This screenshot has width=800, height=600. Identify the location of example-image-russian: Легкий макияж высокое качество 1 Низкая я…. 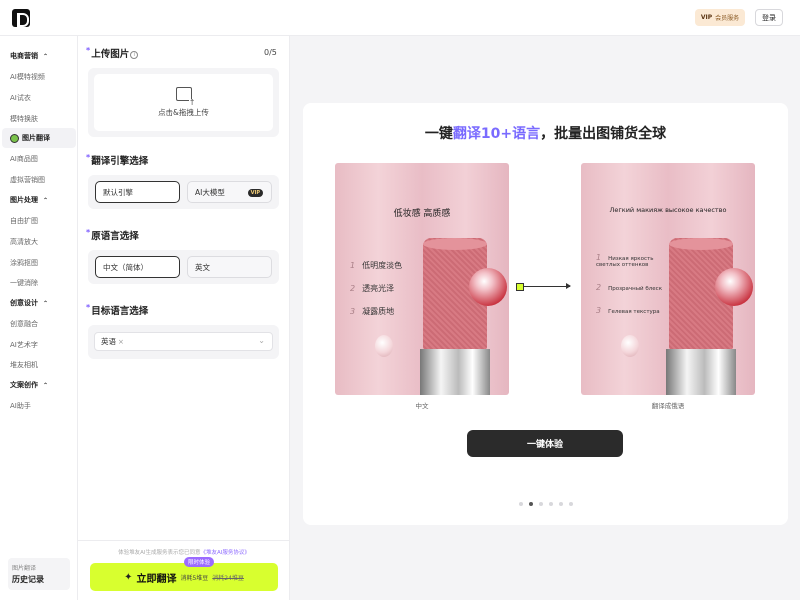
(668, 279).